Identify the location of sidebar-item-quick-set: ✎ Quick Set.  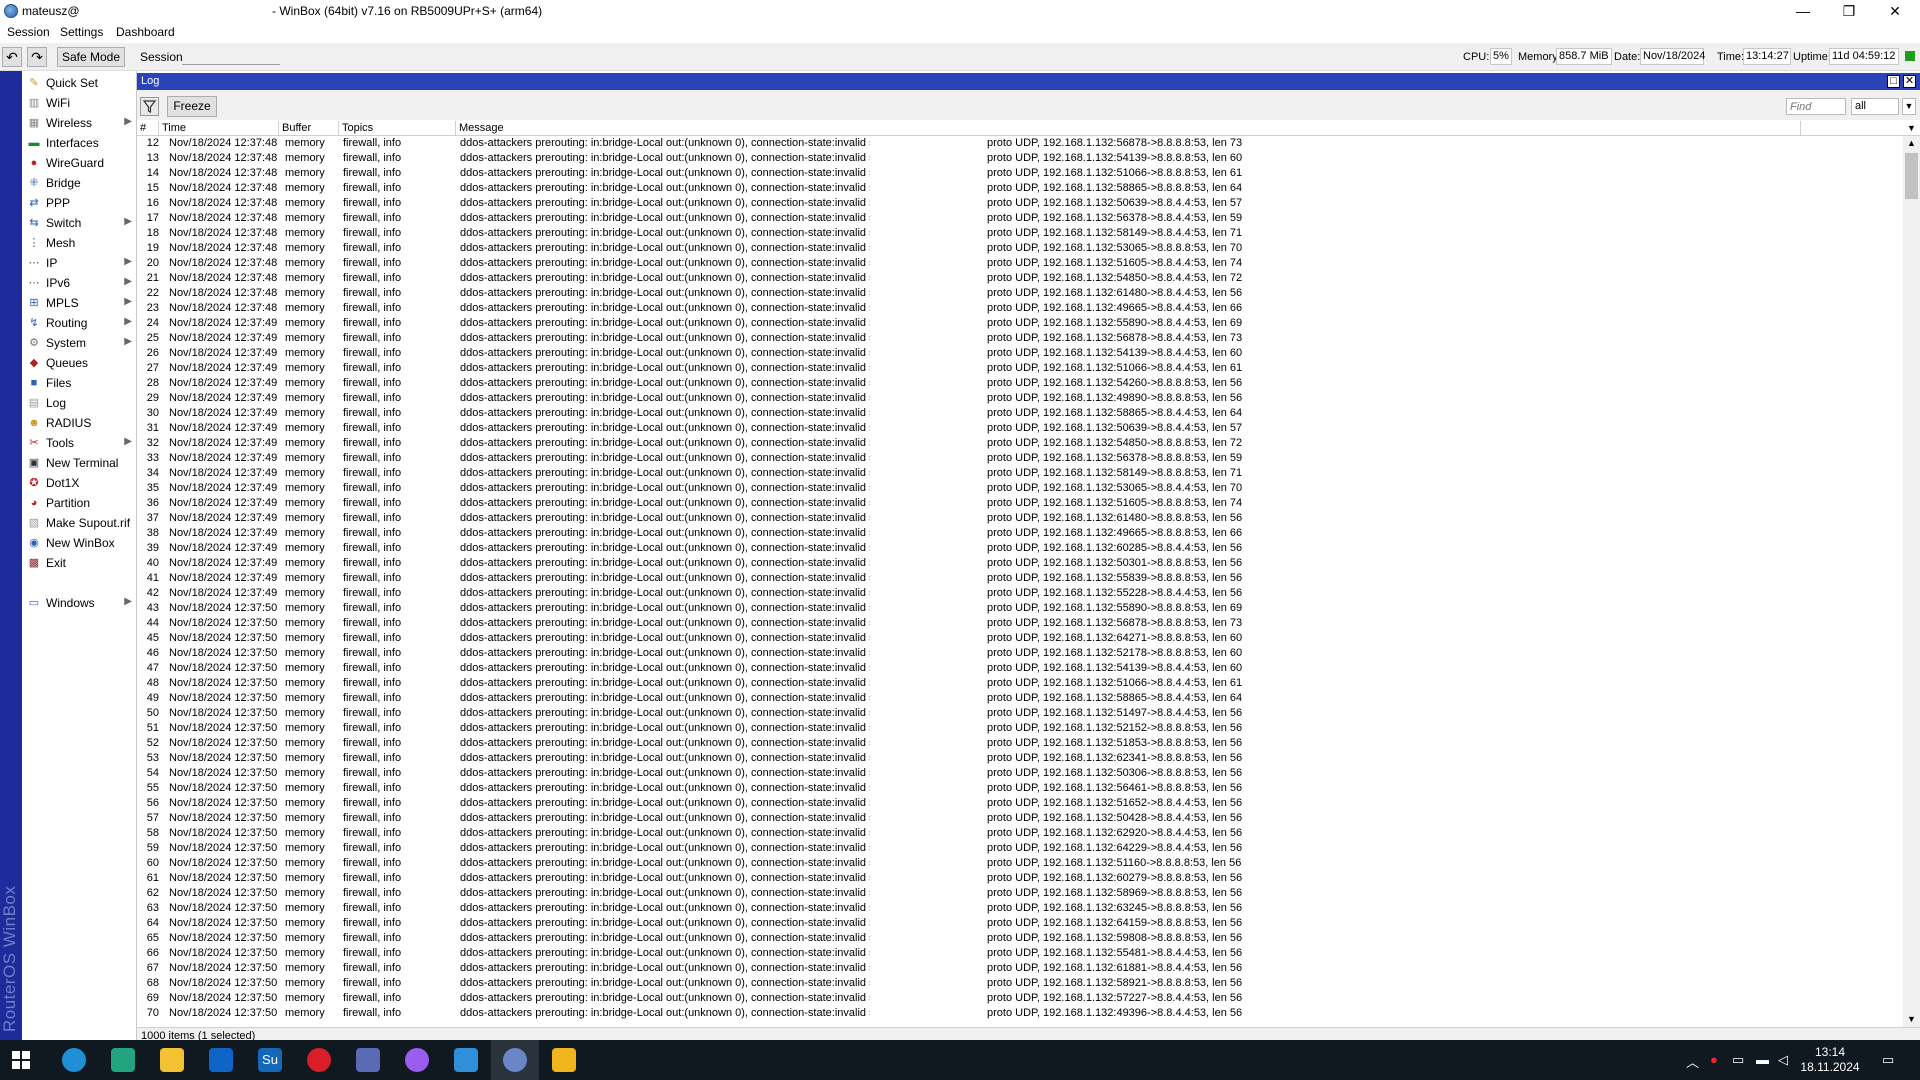
(79, 83).